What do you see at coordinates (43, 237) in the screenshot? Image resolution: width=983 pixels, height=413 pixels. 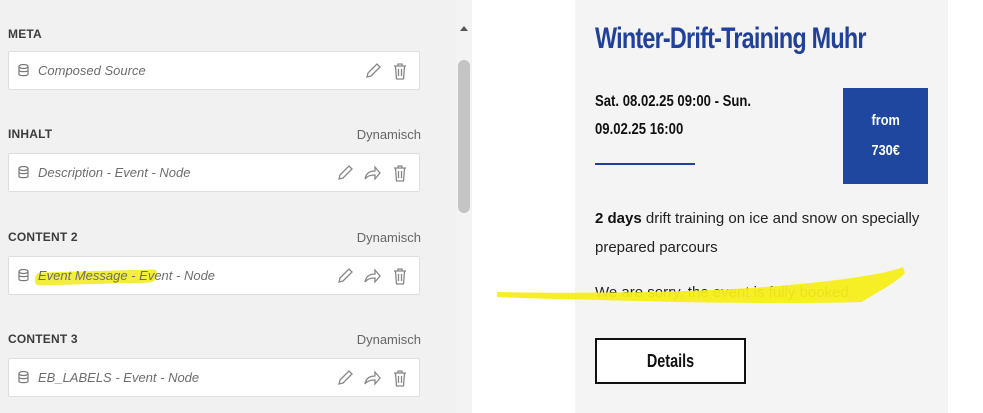 I see `section-label-content-2: CONTENT 2` at bounding box center [43, 237].